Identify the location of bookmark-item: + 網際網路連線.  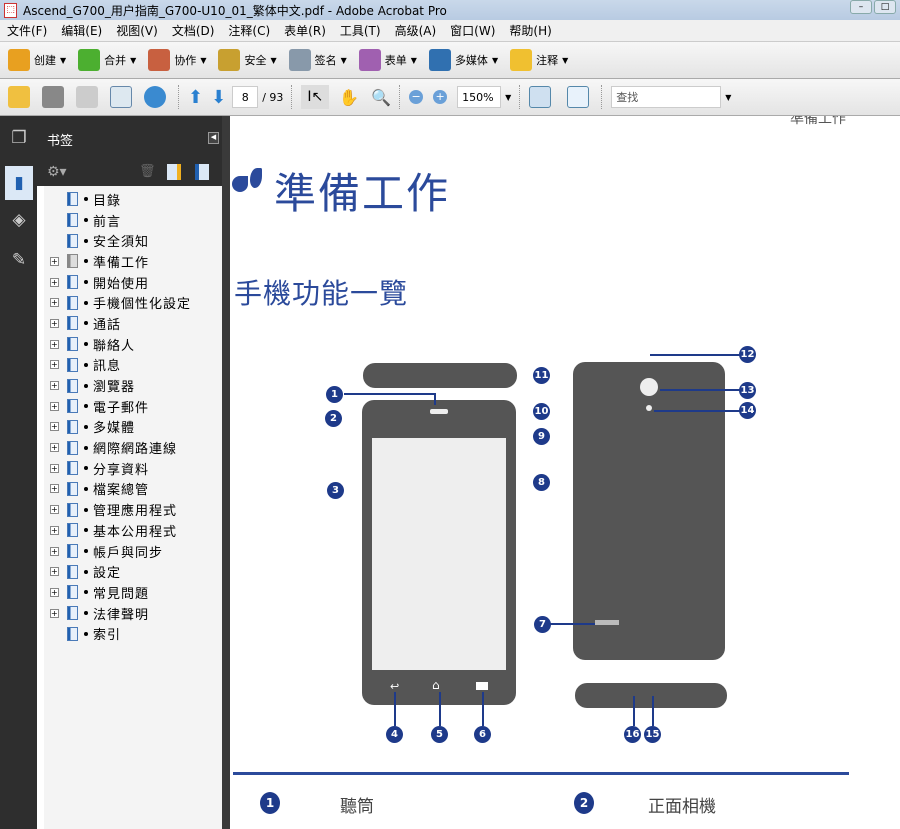
(133, 447).